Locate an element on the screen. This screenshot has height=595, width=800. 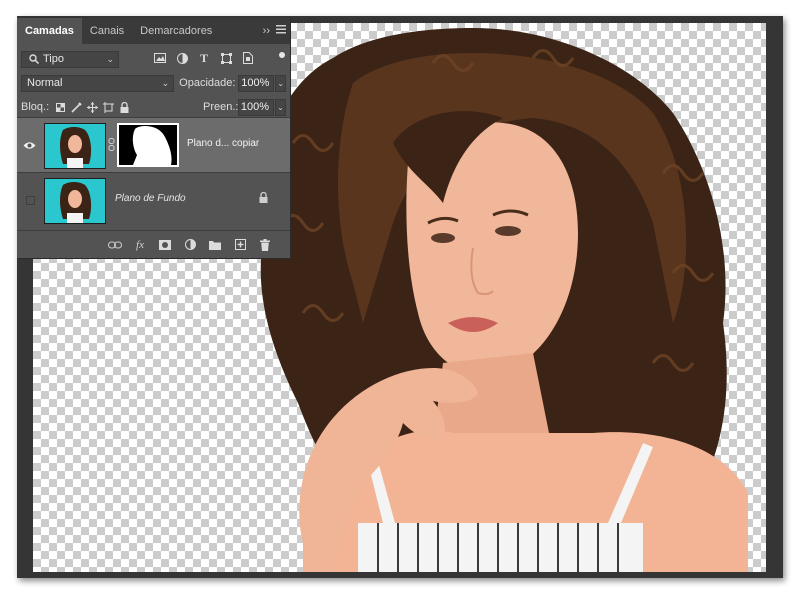
type-filter-icon: T is located at coordinates (204, 58).